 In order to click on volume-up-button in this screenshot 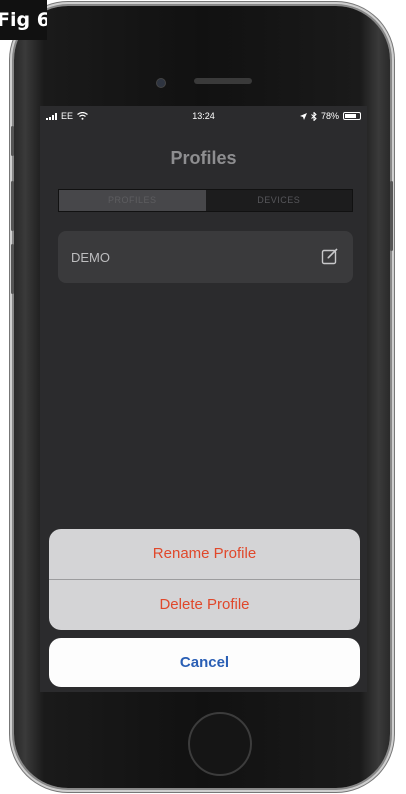, I will do `click(12, 206)`.